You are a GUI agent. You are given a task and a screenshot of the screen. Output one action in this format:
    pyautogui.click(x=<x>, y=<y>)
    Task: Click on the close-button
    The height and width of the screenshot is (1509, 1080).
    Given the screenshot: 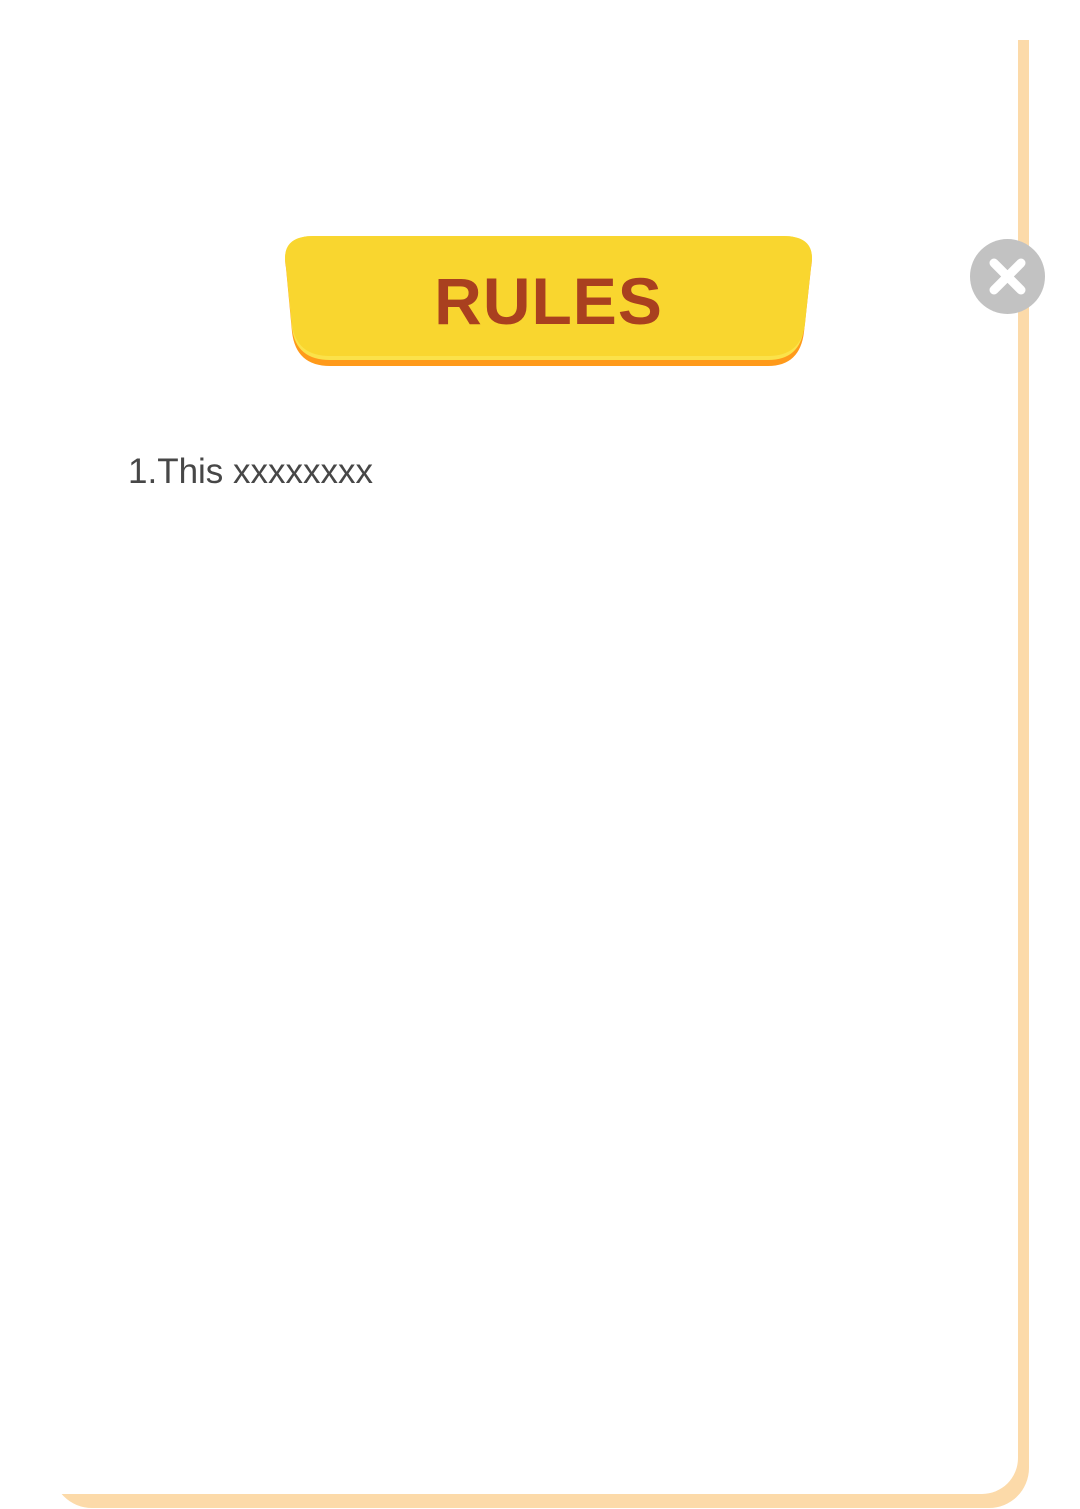 What is the action you would take?
    pyautogui.click(x=1007, y=276)
    